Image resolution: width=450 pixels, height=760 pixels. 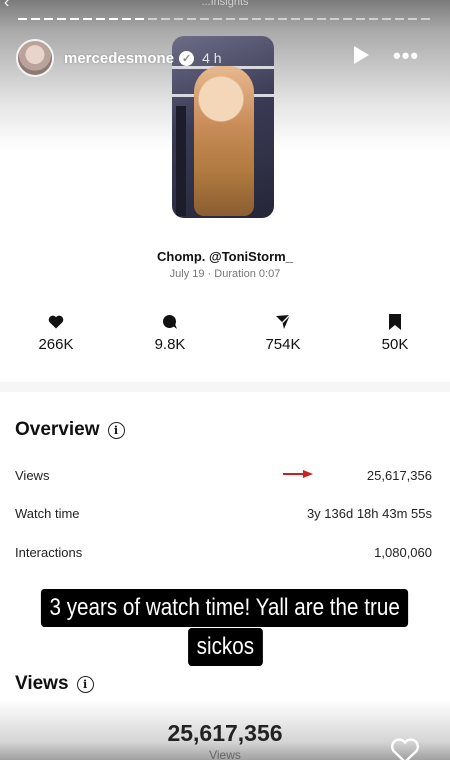 I want to click on comment-icon, so click(x=170, y=322).